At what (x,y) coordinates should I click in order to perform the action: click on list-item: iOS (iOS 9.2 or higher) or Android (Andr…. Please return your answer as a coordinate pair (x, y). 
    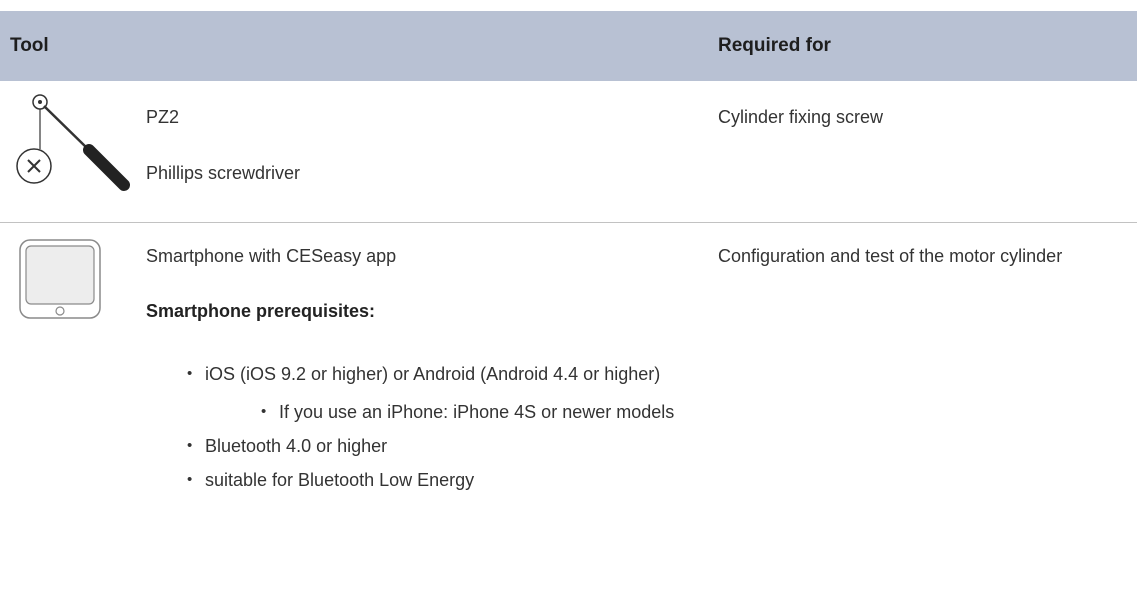
    Looking at the image, I should click on (456, 393).